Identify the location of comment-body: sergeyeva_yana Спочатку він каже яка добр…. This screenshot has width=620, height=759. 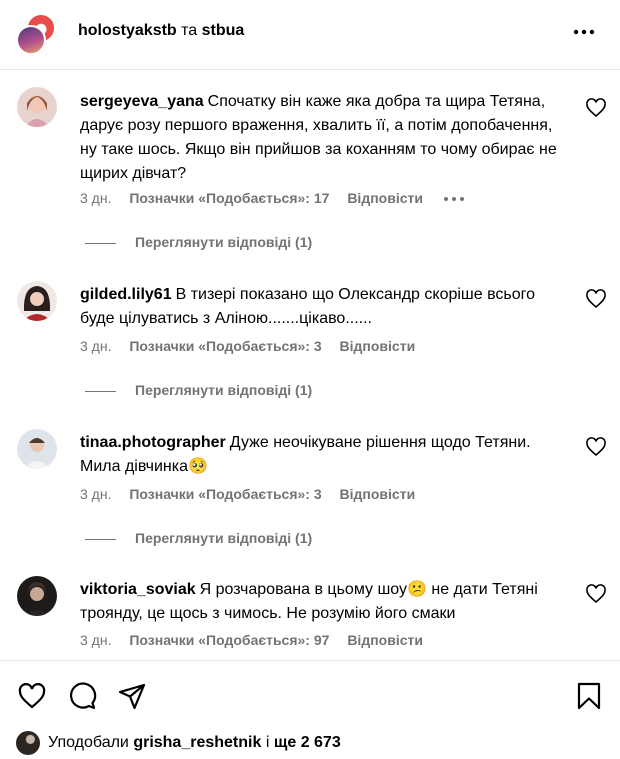
(325, 138).